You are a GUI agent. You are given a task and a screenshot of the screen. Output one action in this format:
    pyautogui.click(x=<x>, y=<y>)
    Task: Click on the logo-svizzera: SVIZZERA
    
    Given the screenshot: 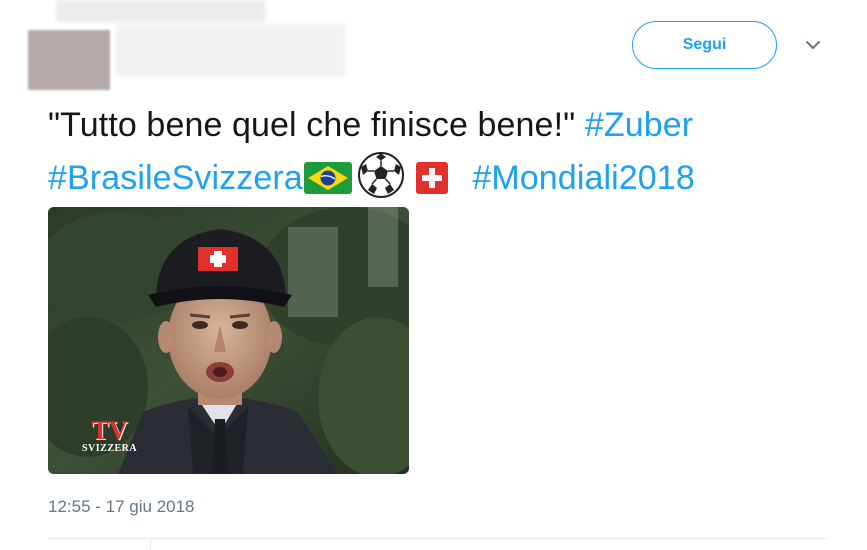 What is the action you would take?
    pyautogui.click(x=110, y=448)
    